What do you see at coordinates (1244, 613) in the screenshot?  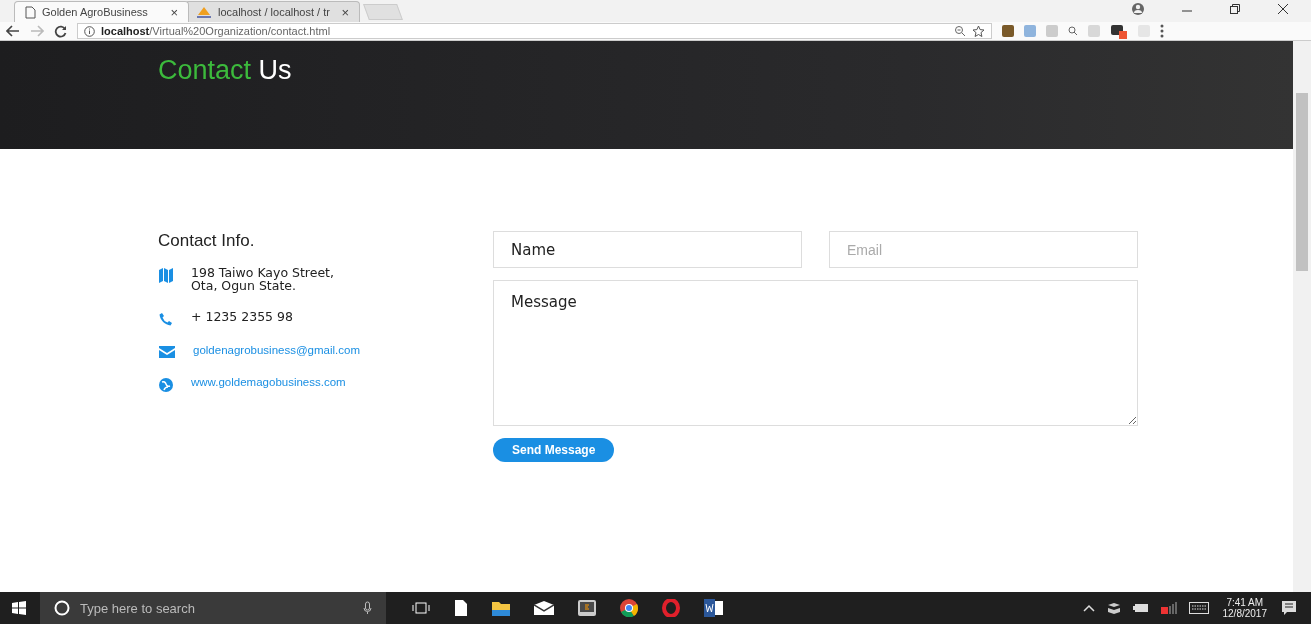 I see `clock-date: 12/8/2017` at bounding box center [1244, 613].